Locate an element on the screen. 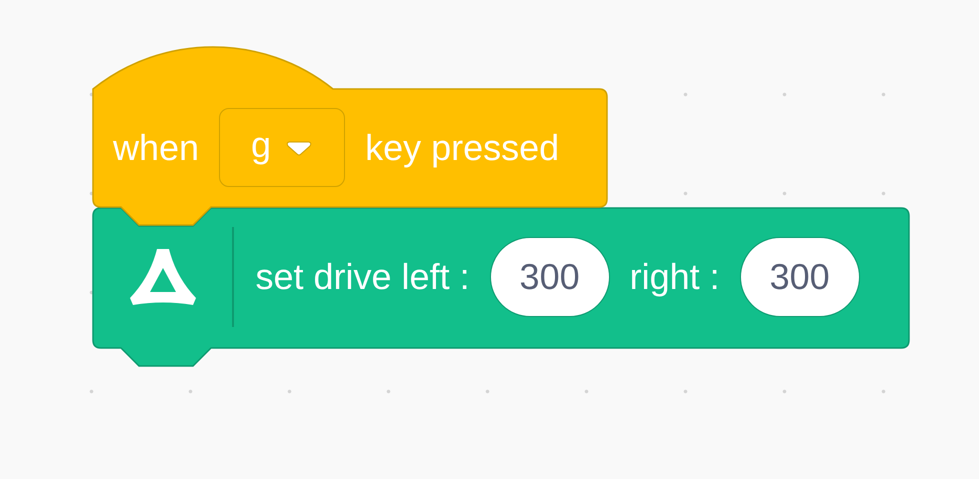 The image size is (979, 479). block-label: set drive left : is located at coordinates (363, 277).